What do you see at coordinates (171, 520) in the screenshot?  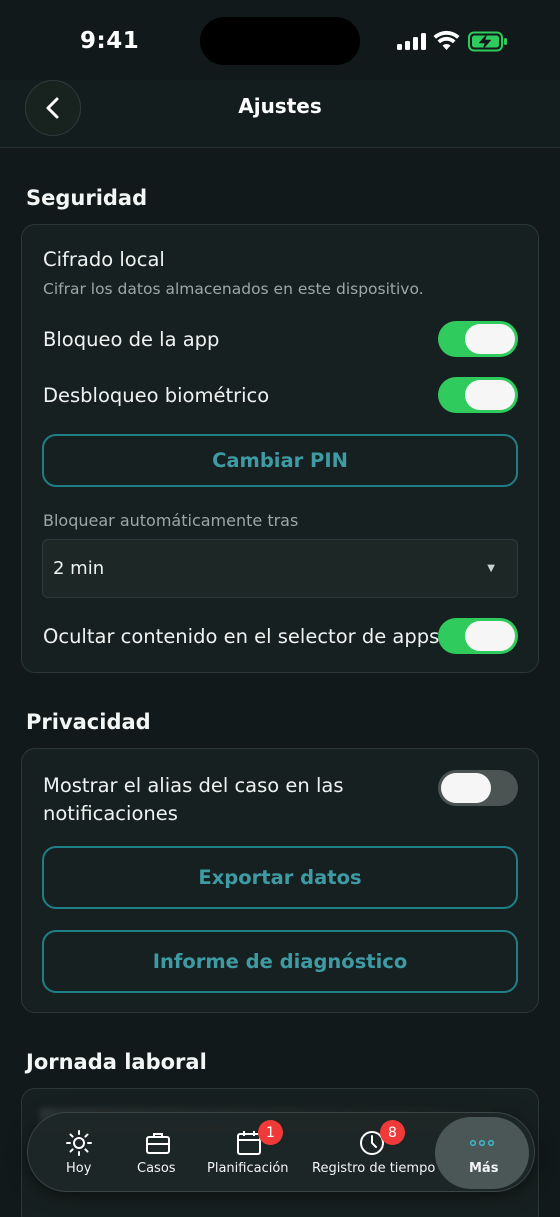 I see `autolock-label: Bloquear automáticamente tras` at bounding box center [171, 520].